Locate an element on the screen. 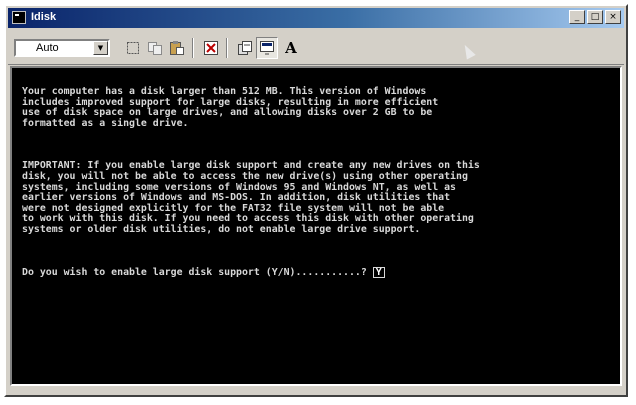 The width and height of the screenshot is (636, 405). close-button: × is located at coordinates (613, 17).